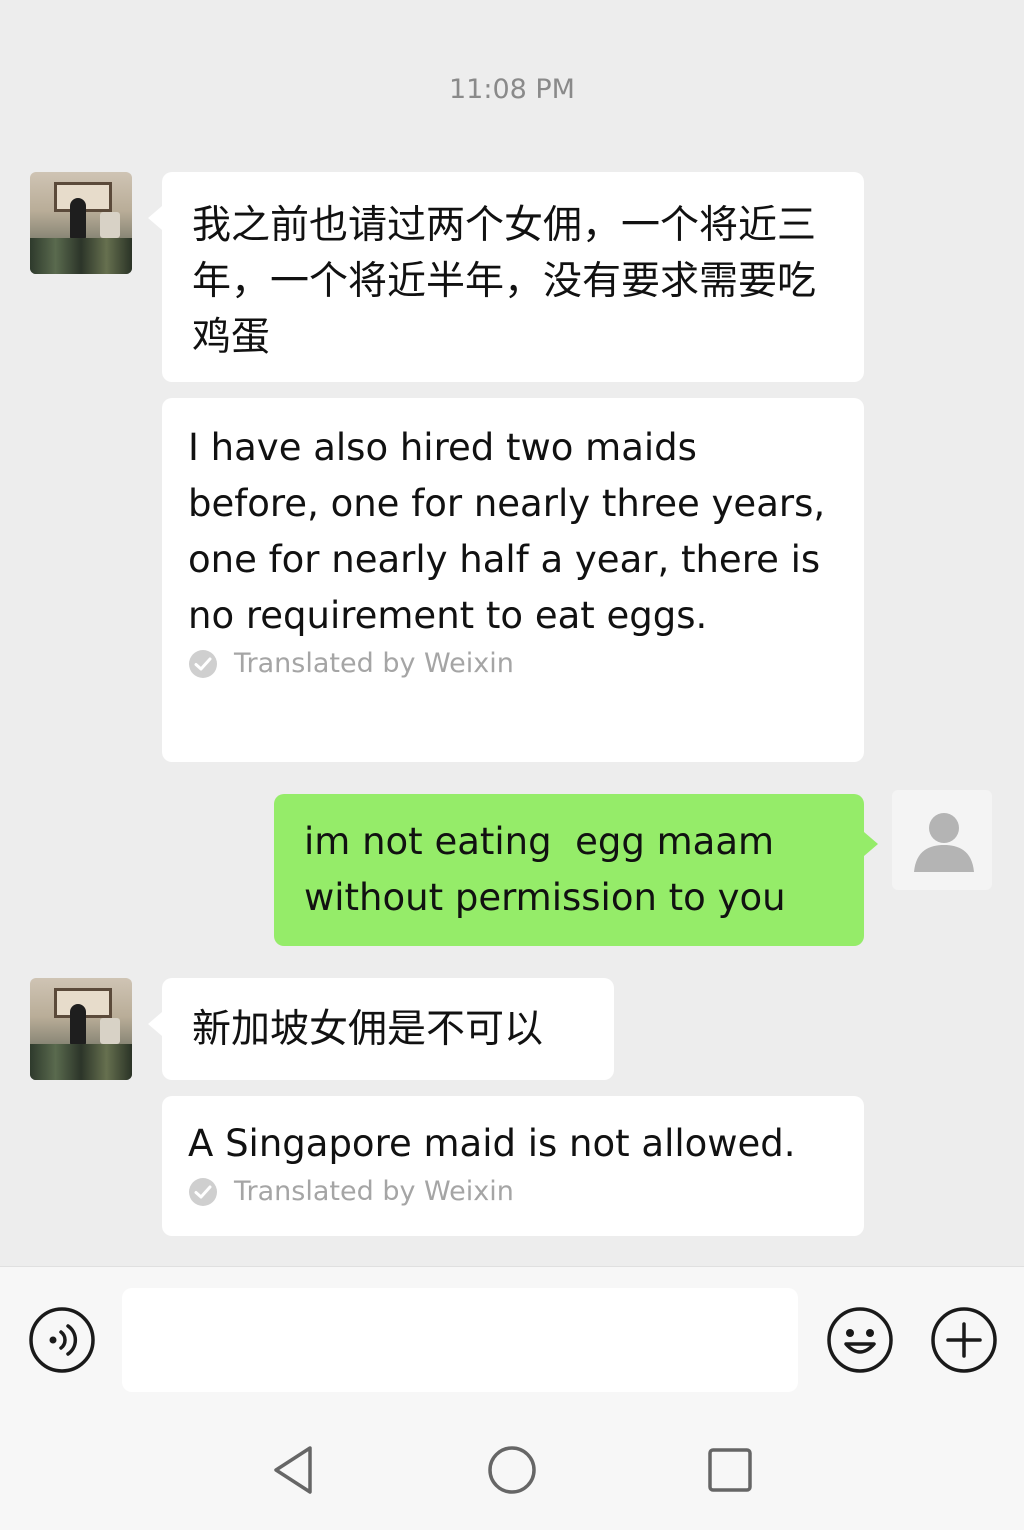 The width and height of the screenshot is (1024, 1530). What do you see at coordinates (492, 1143) in the screenshot?
I see `translation-text: A Singapore maid is not allowed.` at bounding box center [492, 1143].